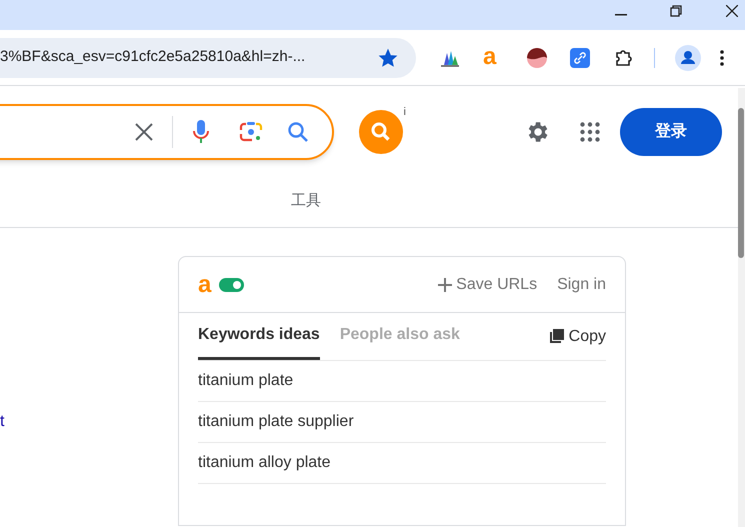  I want to click on sign-in-link: Sign in, so click(581, 284).